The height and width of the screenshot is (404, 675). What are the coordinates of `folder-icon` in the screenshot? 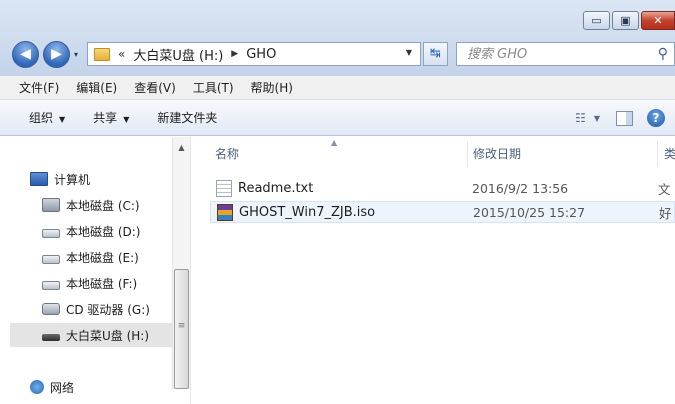 It's located at (102, 54).